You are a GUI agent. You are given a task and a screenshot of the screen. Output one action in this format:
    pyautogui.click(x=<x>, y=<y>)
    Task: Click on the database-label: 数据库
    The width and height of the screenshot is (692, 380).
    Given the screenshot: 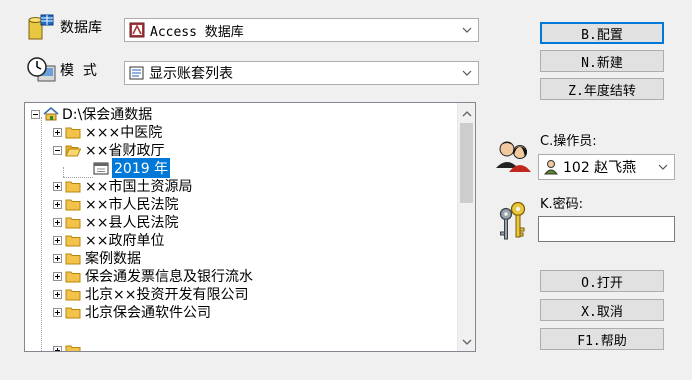 What is the action you would take?
    pyautogui.click(x=81, y=28)
    